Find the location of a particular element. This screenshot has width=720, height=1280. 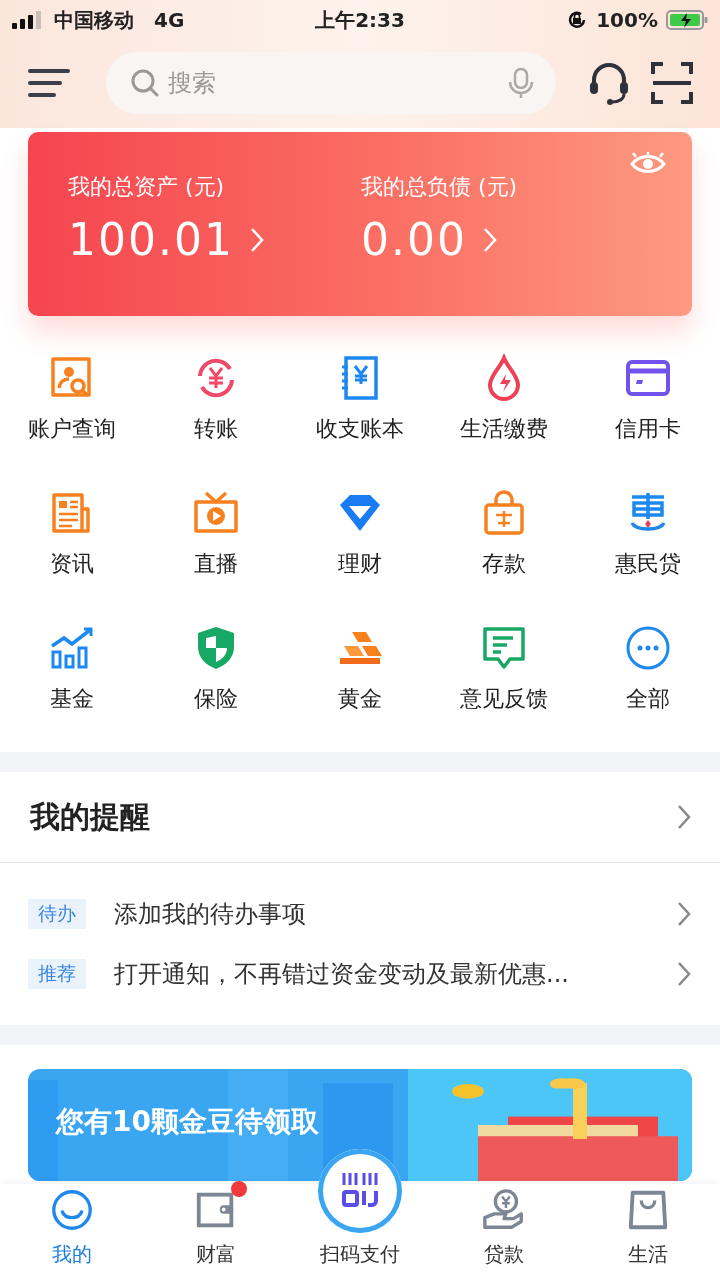

tab-item: 生活 is located at coordinates (648, 1232).